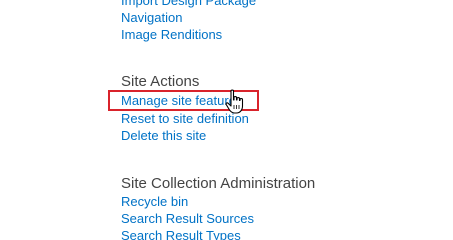 The width and height of the screenshot is (453, 240). I want to click on link-recycle-bin: Recycle bin, so click(154, 202).